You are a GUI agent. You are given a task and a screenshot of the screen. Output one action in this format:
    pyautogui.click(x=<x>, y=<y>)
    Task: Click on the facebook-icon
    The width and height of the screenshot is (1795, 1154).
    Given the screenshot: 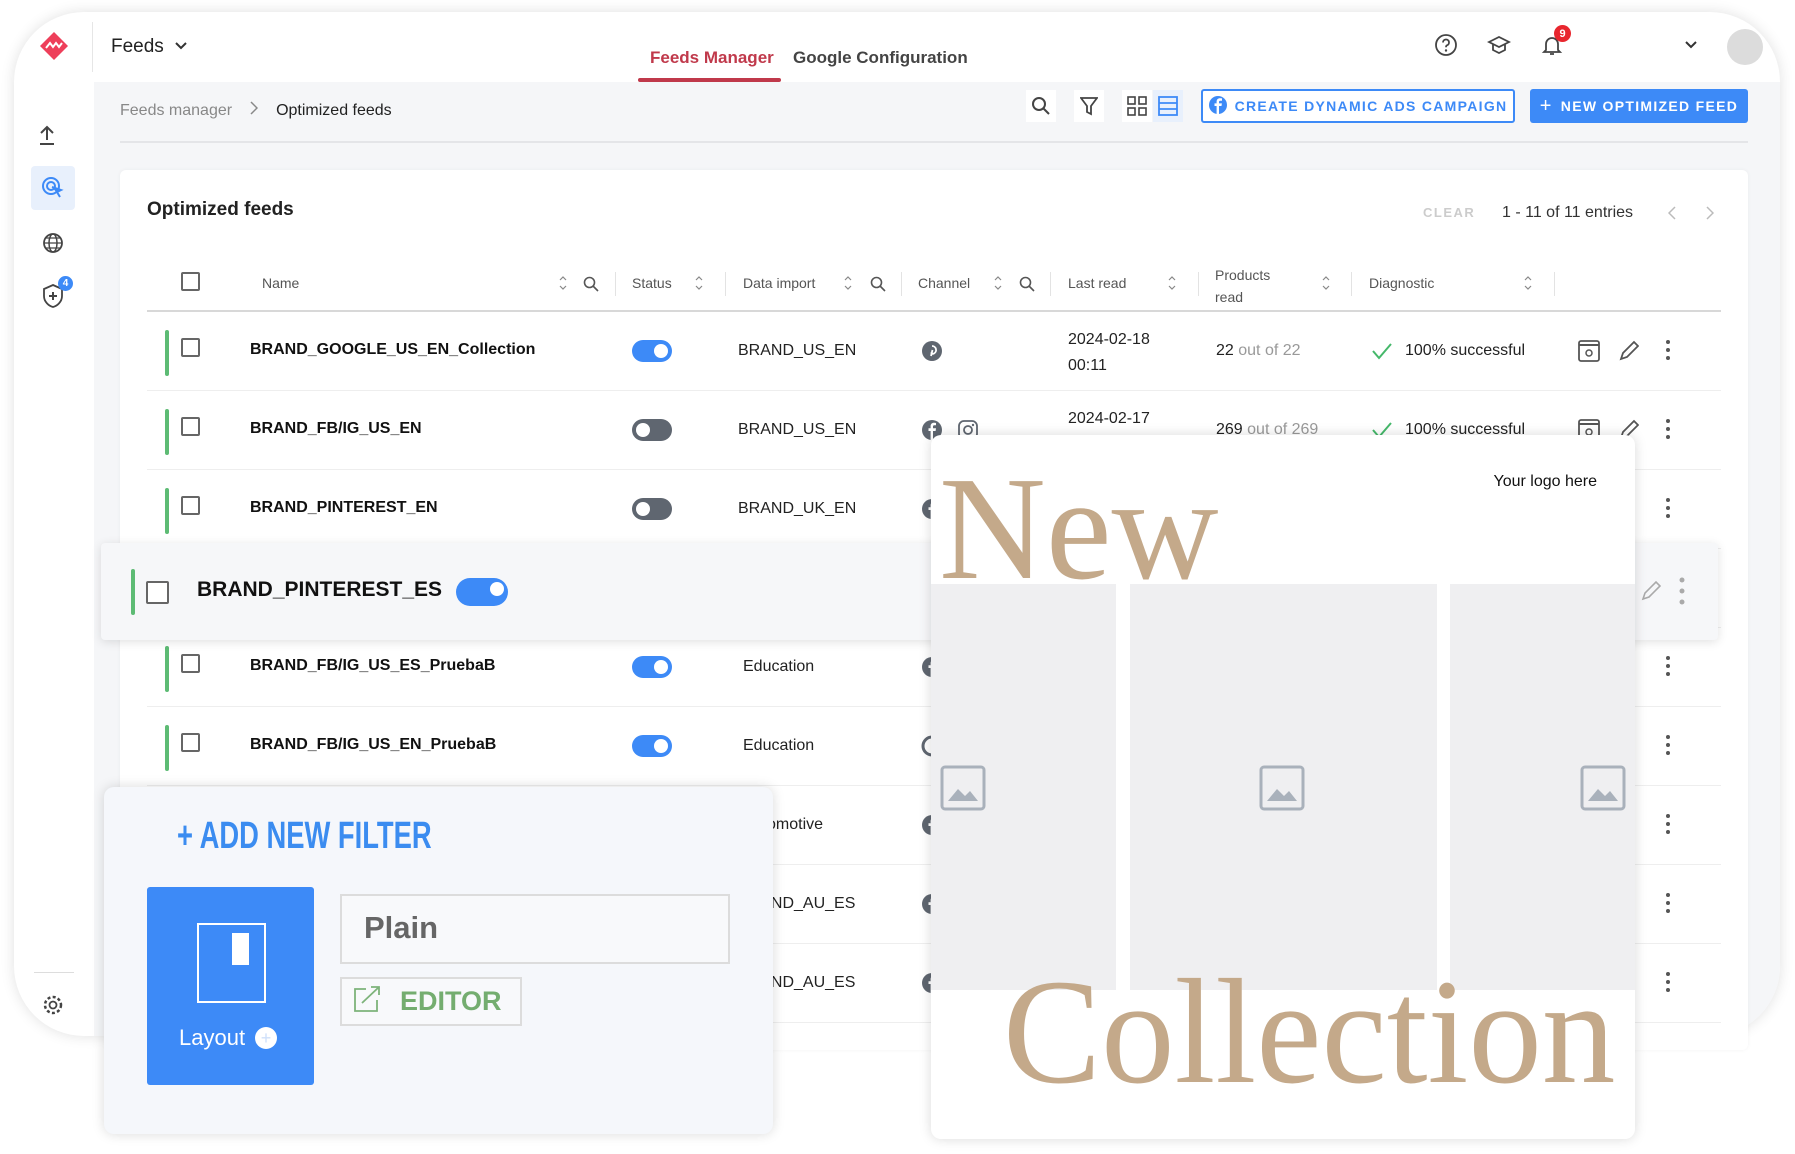 What is the action you would take?
    pyautogui.click(x=1217, y=106)
    